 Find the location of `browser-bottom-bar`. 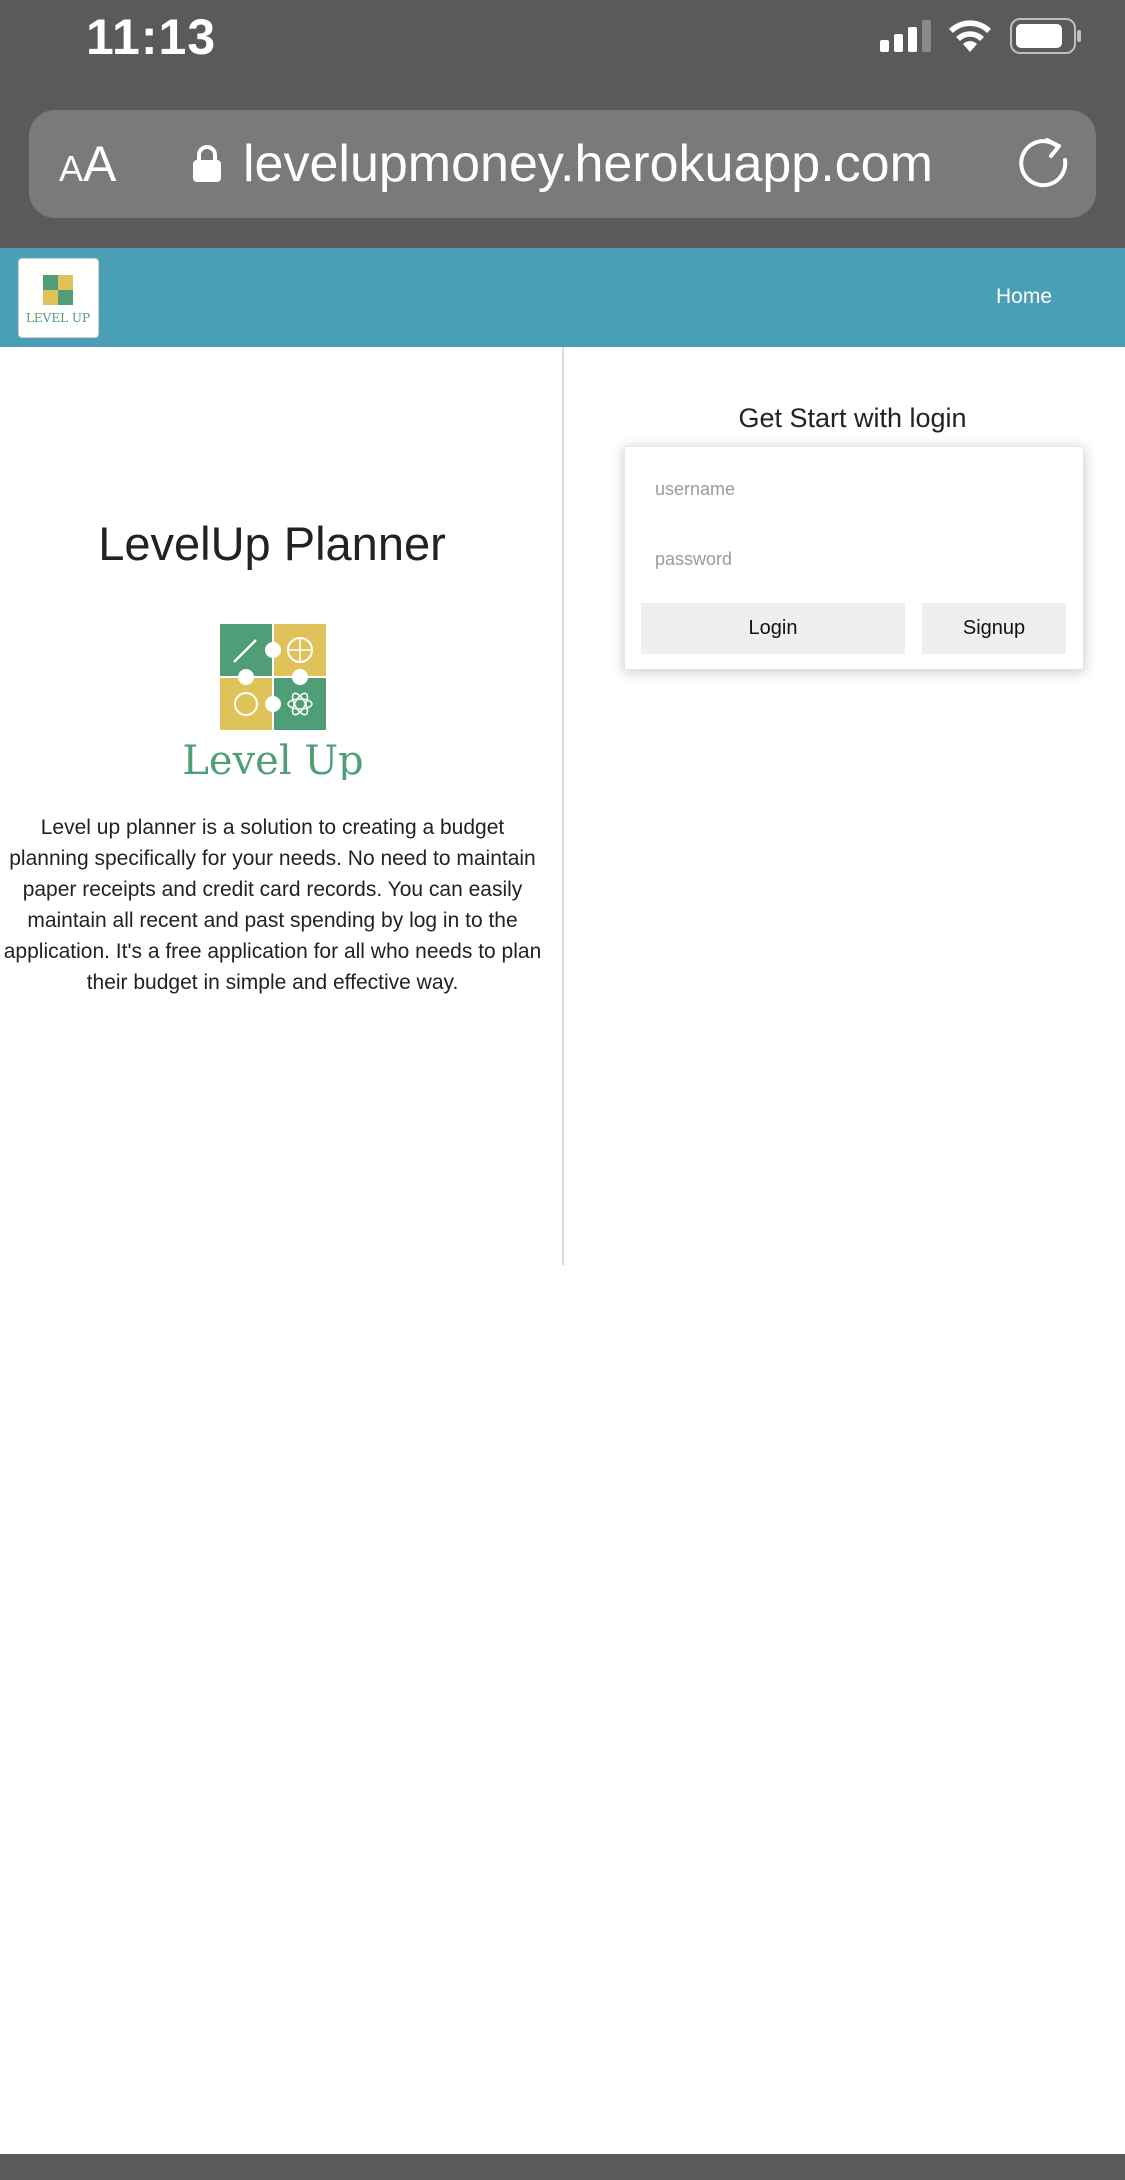

browser-bottom-bar is located at coordinates (562, 2167).